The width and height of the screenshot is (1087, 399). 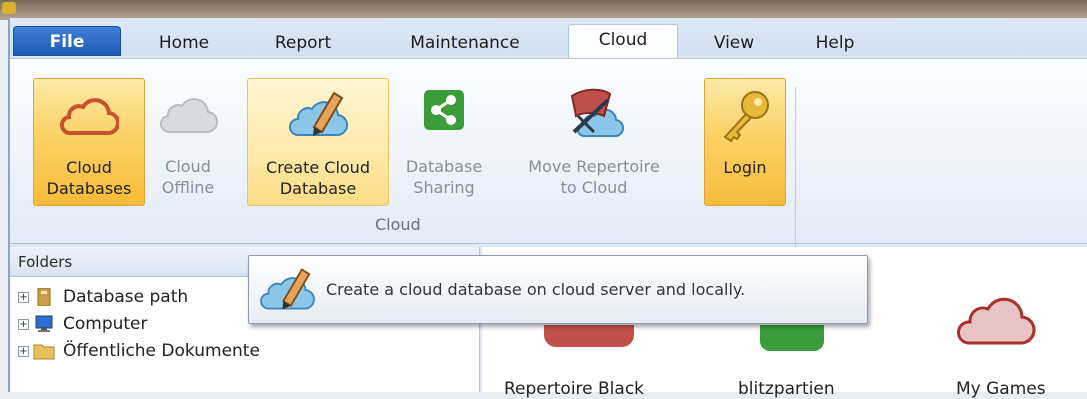 What do you see at coordinates (126, 297) in the screenshot?
I see `tree-item-label: Database path` at bounding box center [126, 297].